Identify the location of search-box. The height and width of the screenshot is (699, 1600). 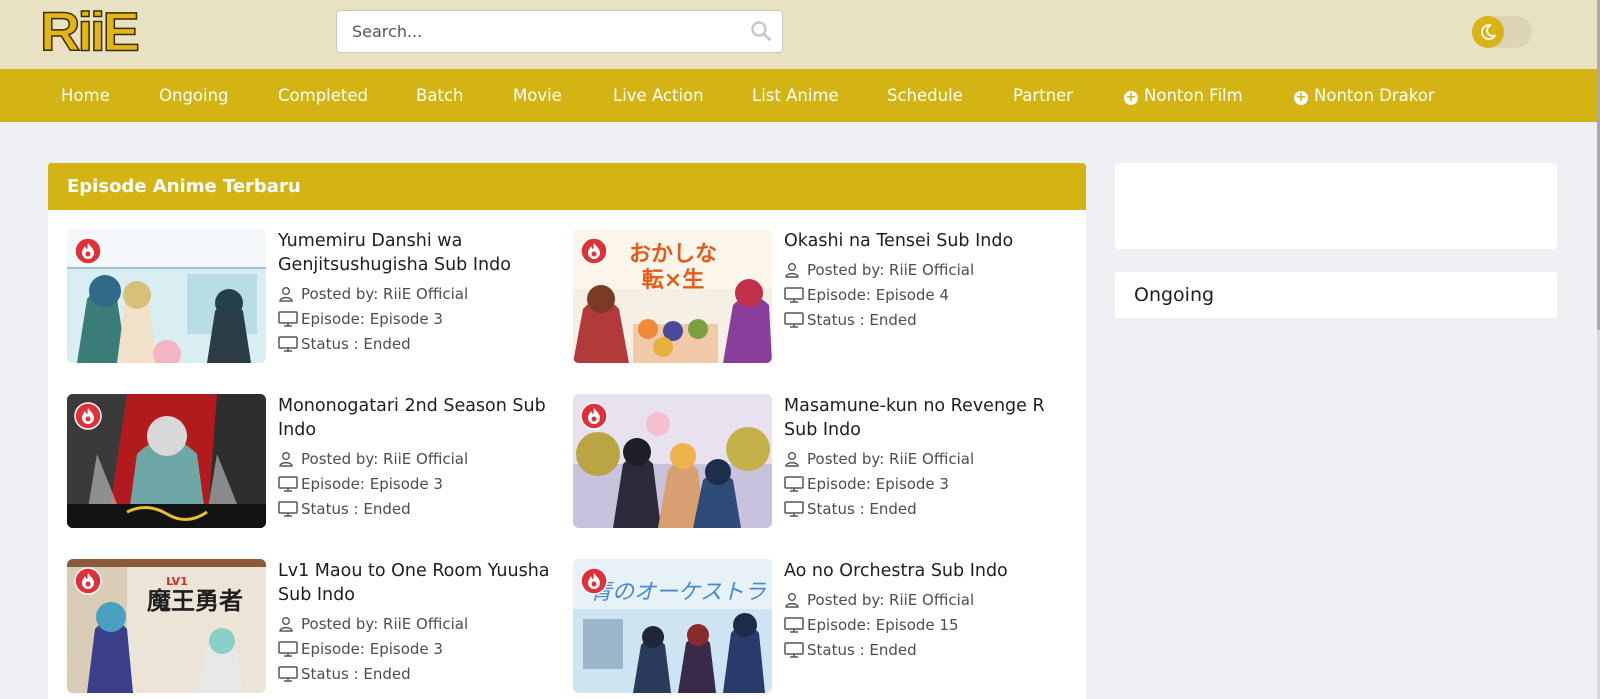
(559, 31).